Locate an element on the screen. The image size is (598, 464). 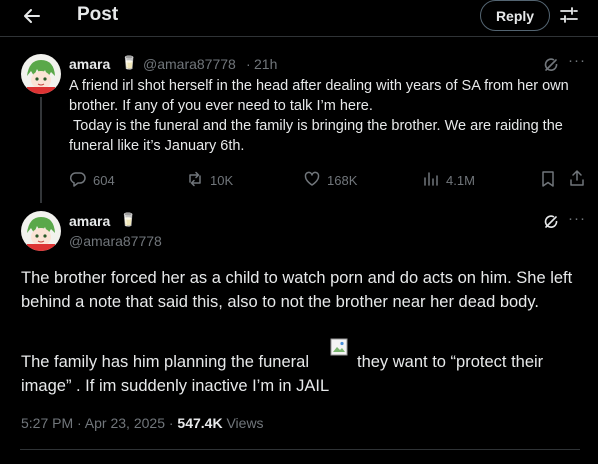
tweet-paragraph: they want to “protect their is located at coordinates (450, 362).